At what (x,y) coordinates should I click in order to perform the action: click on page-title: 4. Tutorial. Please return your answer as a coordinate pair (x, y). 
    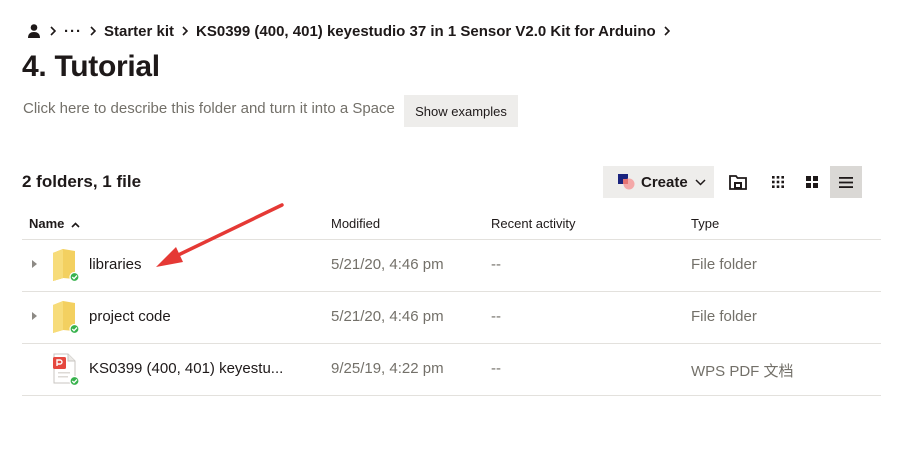
    Looking at the image, I should click on (91, 66).